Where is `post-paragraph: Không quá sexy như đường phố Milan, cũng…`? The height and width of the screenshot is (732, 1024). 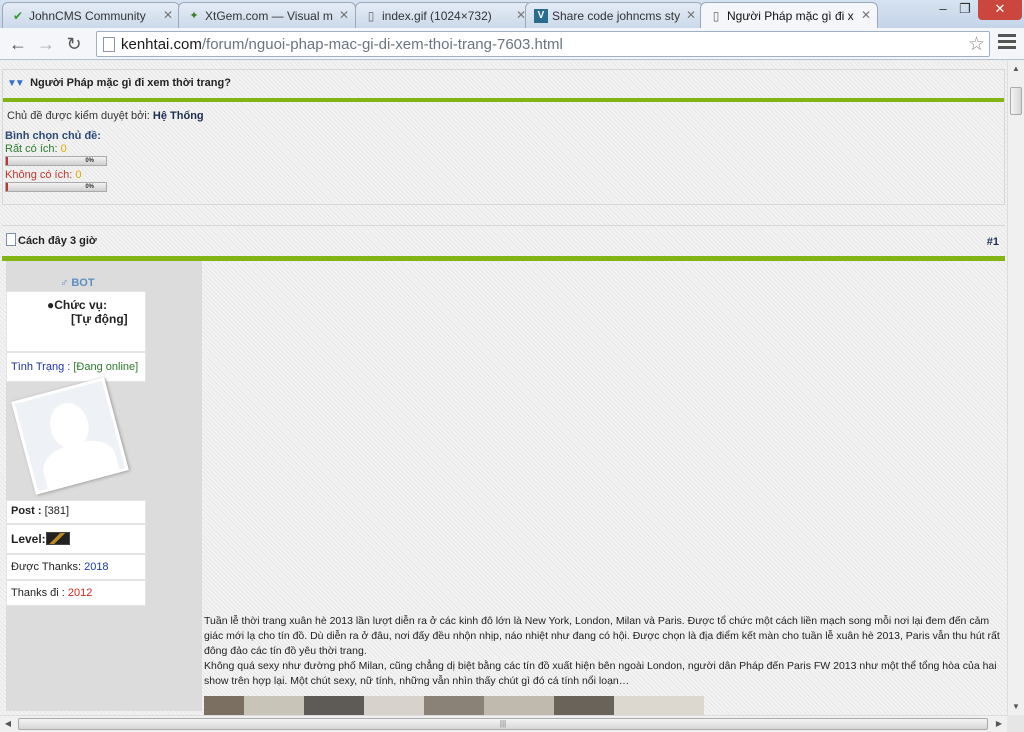
post-paragraph: Không quá sexy như đường phố Milan, cũng… is located at coordinates (600, 673).